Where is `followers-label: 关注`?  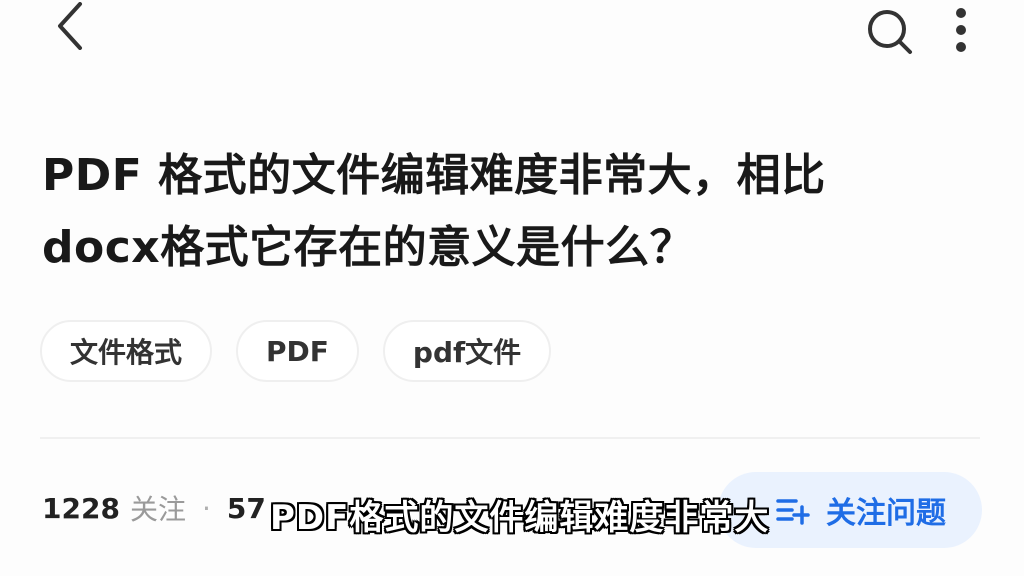
followers-label: 关注 is located at coordinates (157, 509).